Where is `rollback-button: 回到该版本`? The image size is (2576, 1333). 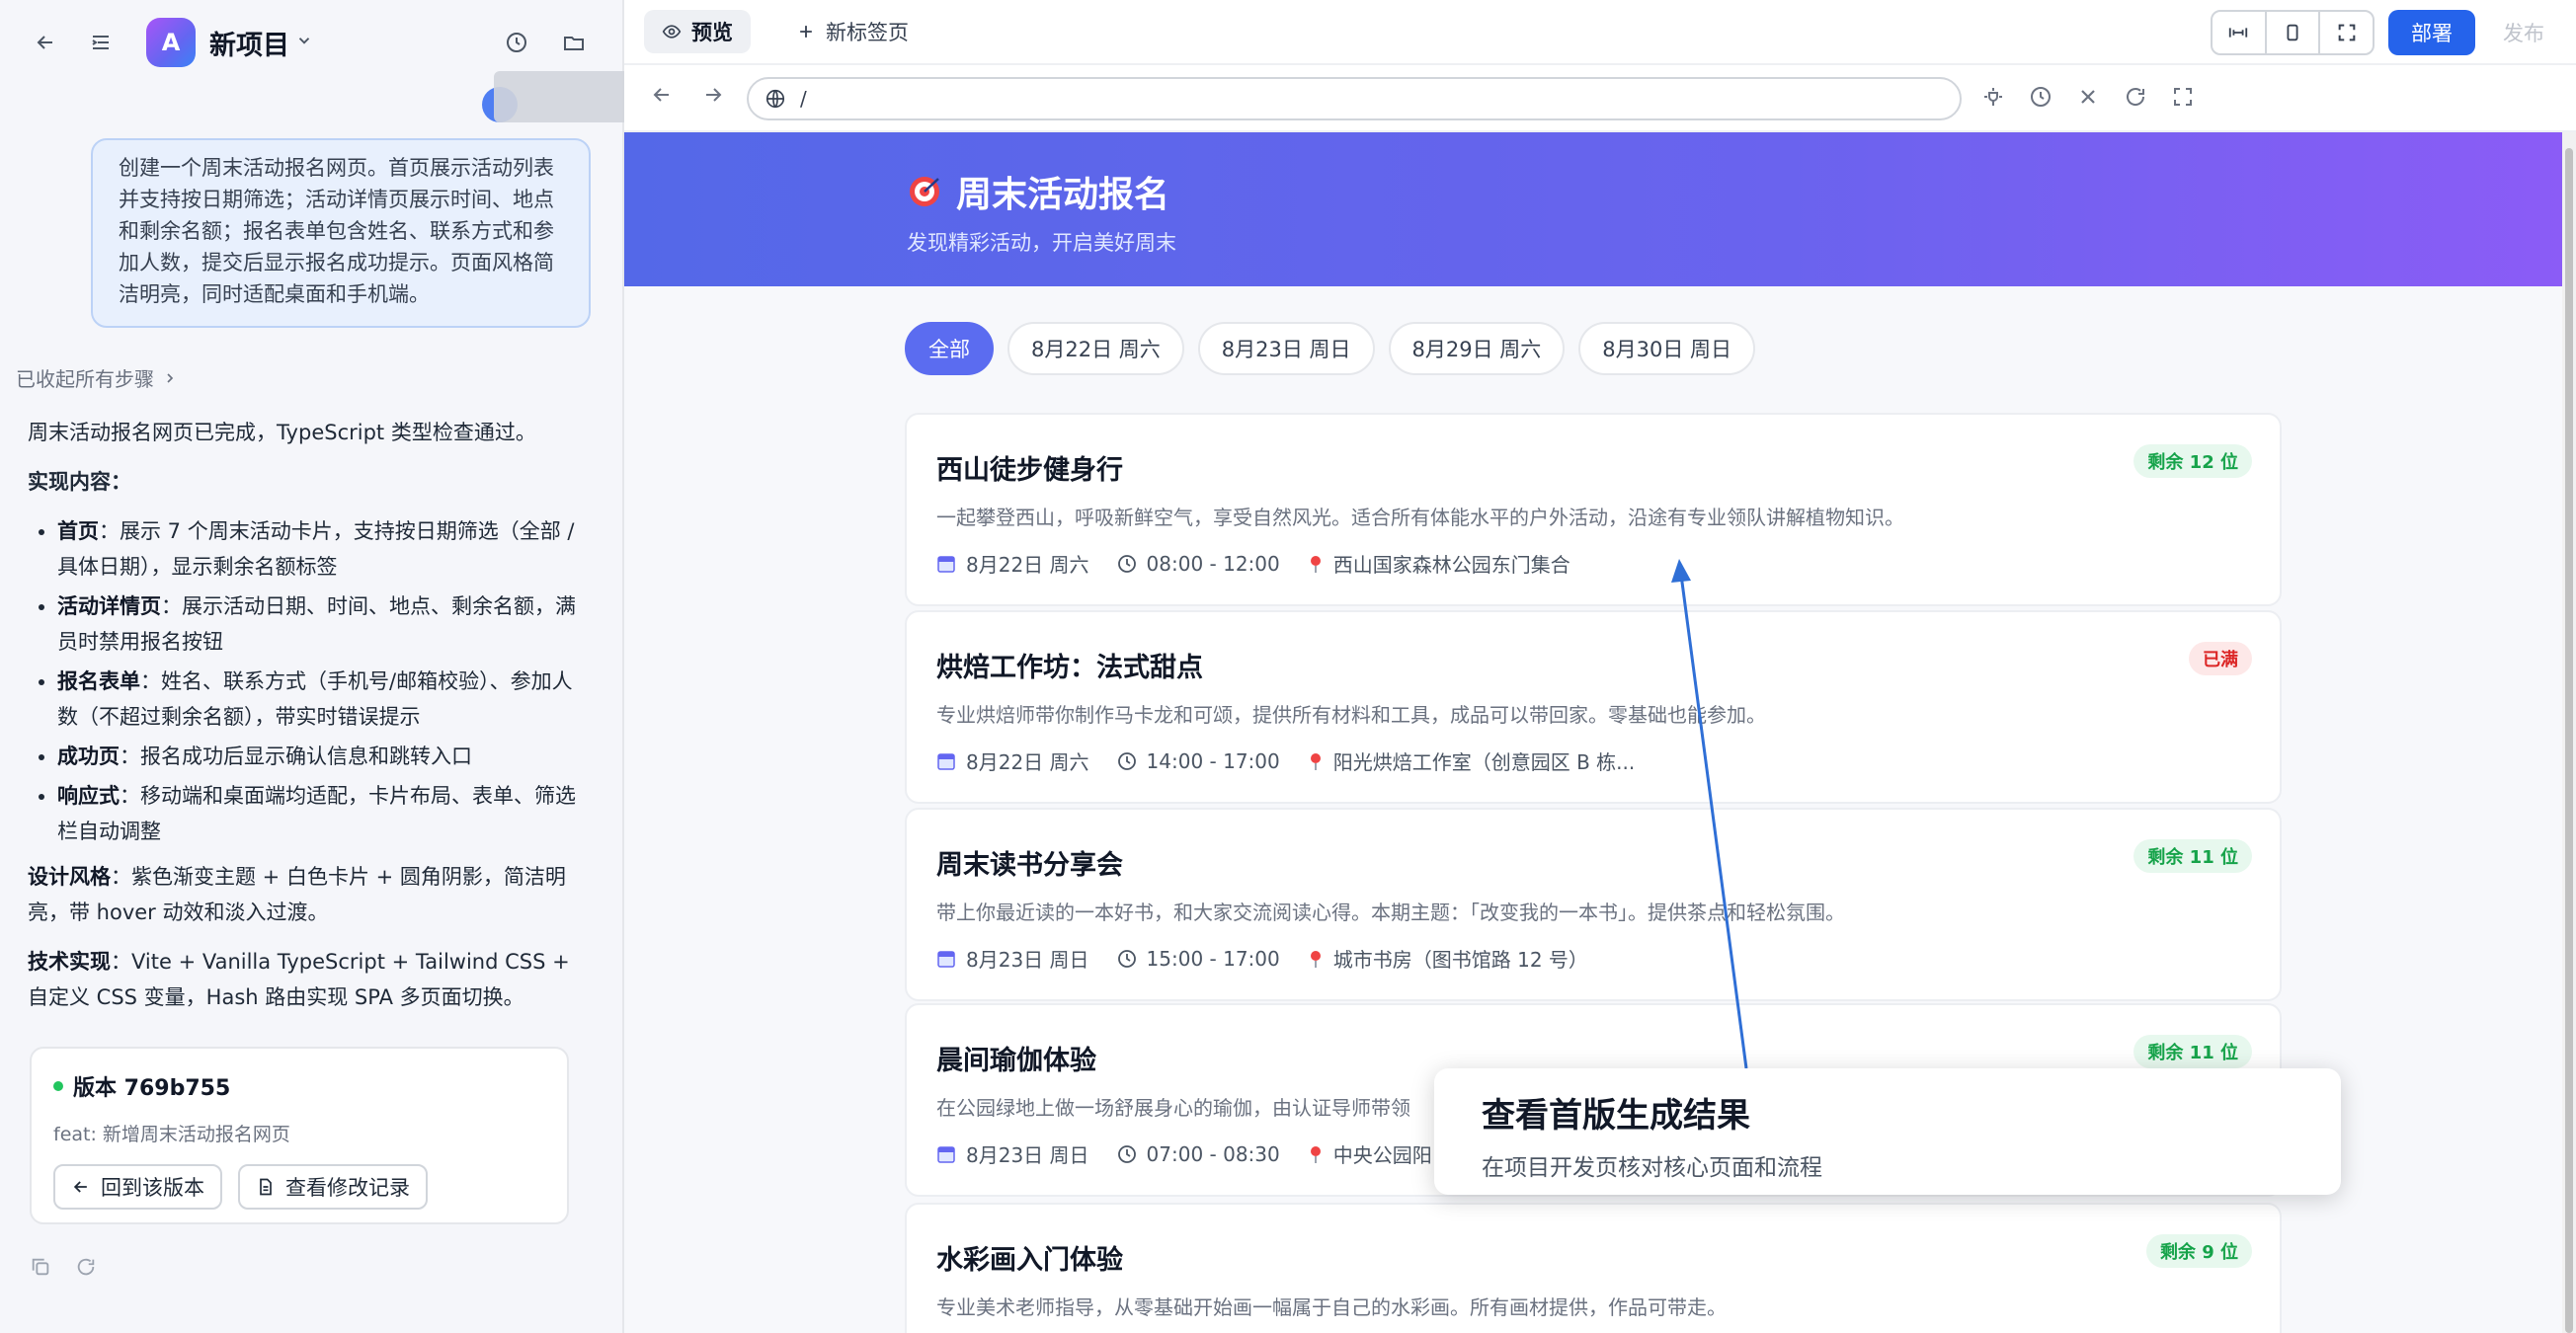
rollback-button: 回到该版本 is located at coordinates (137, 1187).